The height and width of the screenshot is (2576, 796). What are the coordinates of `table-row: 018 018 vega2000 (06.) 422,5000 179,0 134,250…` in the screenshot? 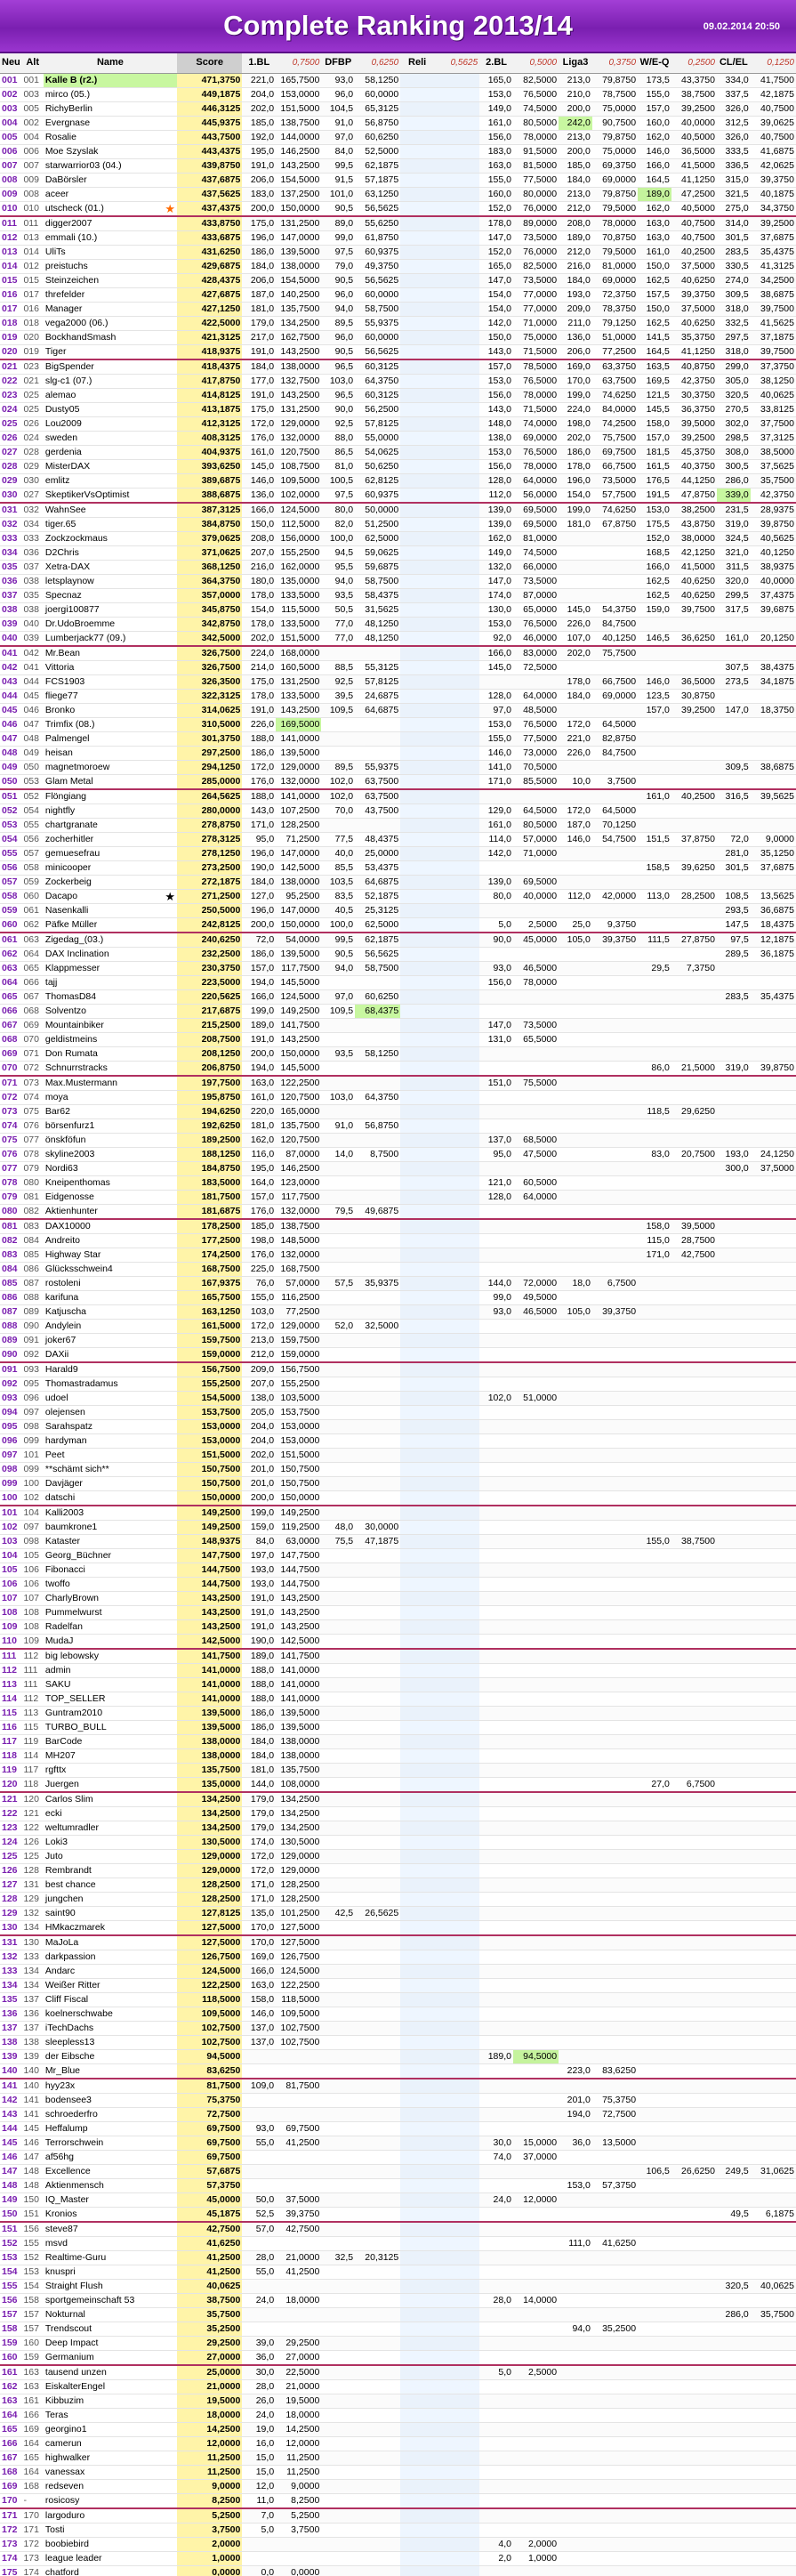 It's located at (398, 323).